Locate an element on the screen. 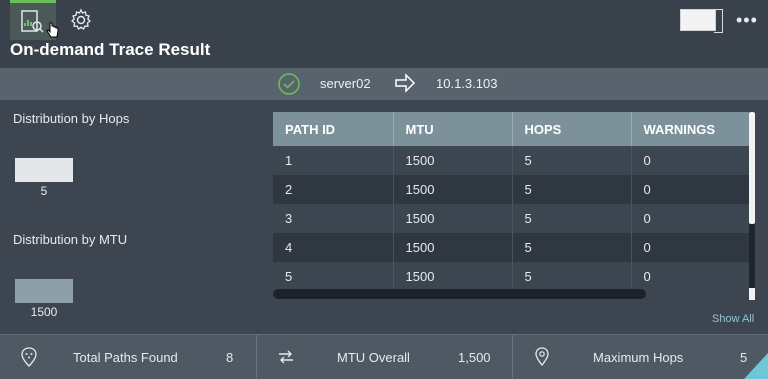 This screenshot has height=379, width=768. trace-report-icon is located at coordinates (32, 21).